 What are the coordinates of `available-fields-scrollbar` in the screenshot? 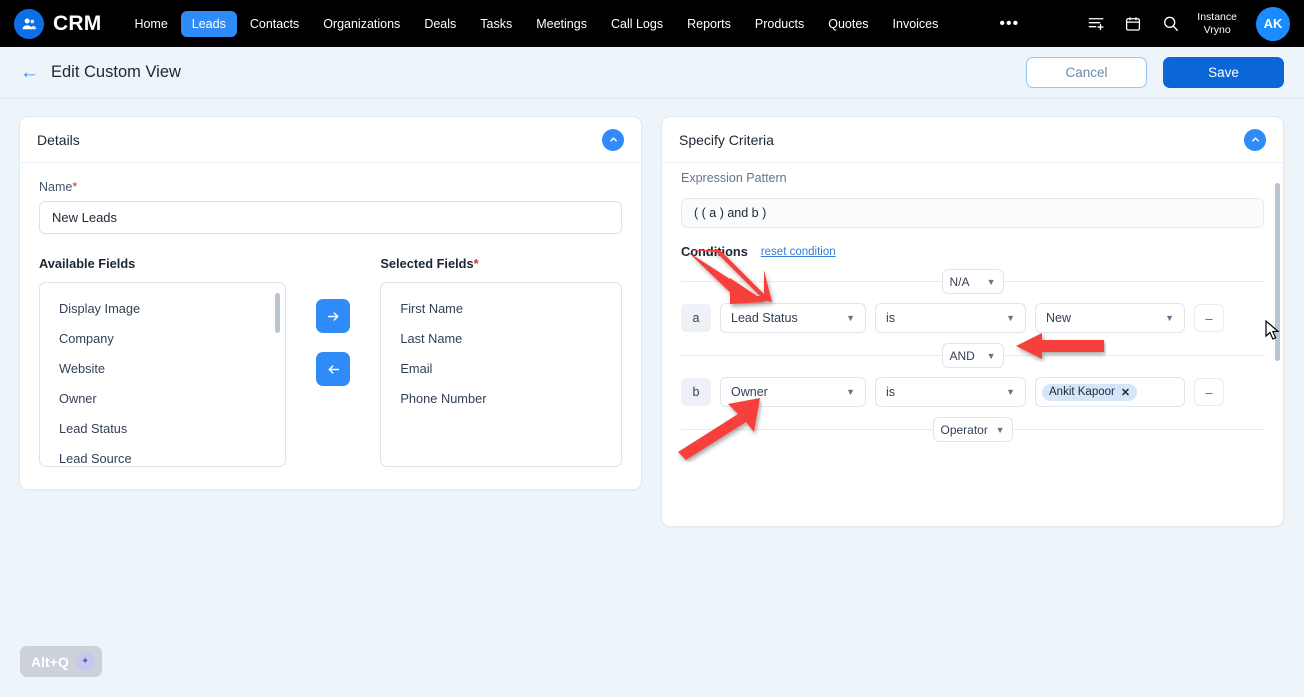 It's located at (278, 313).